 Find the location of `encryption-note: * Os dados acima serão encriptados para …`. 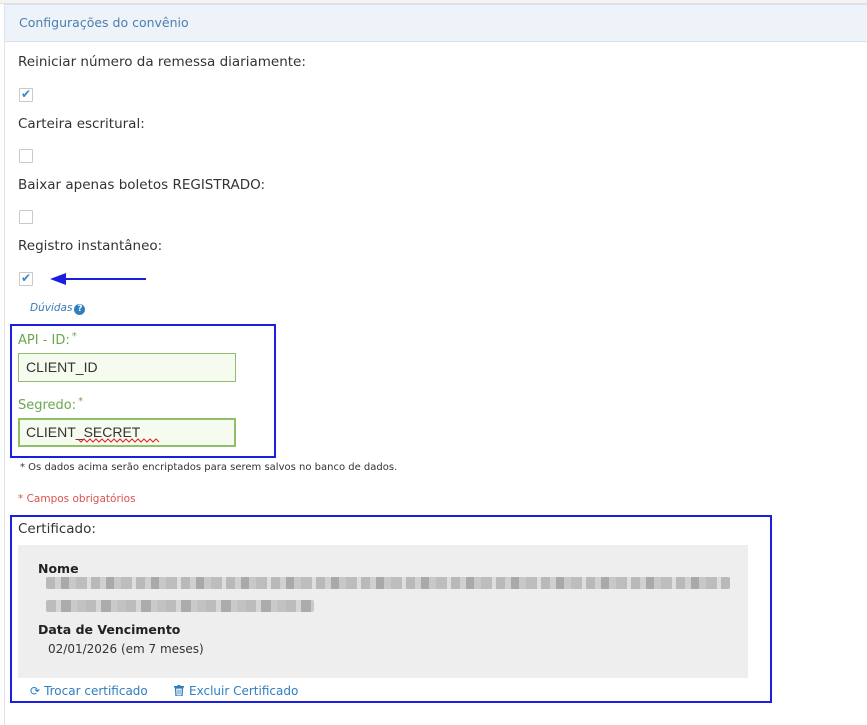

encryption-note: * Os dados acima serão encriptados para … is located at coordinates (209, 467).